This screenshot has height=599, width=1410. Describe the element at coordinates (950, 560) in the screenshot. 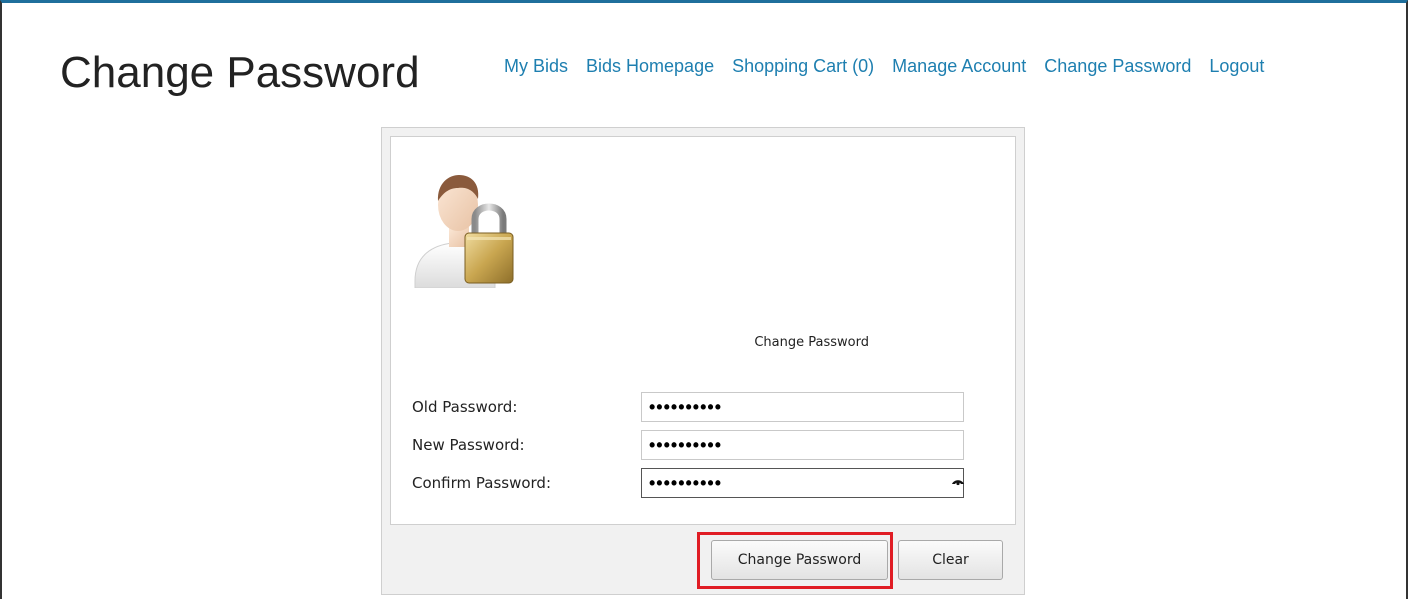

I see `clear-button: Clear` at that location.